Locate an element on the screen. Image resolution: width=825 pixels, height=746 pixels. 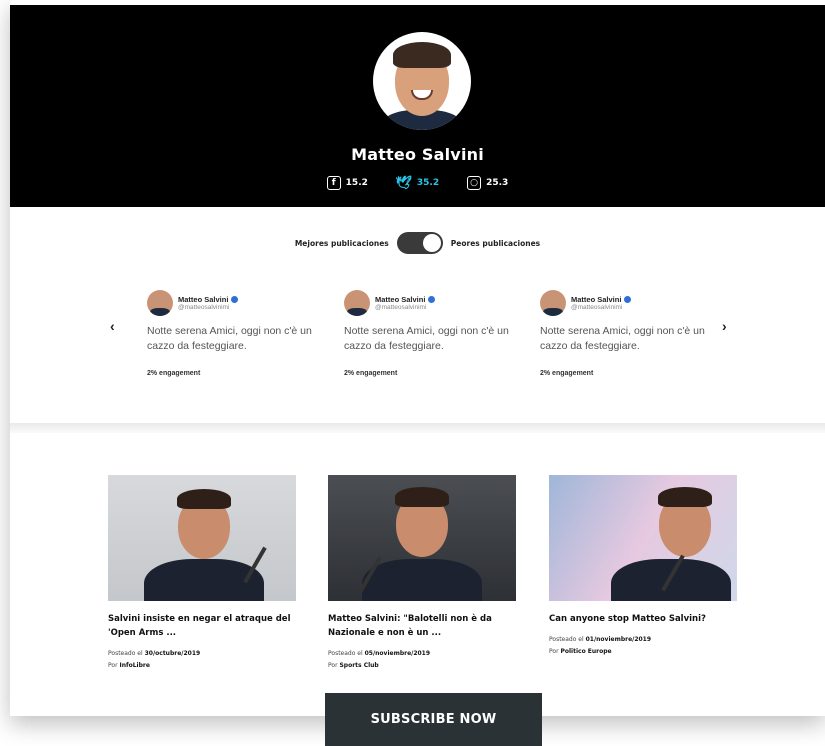
stat-twitter-value: 35.2 is located at coordinates (428, 183).